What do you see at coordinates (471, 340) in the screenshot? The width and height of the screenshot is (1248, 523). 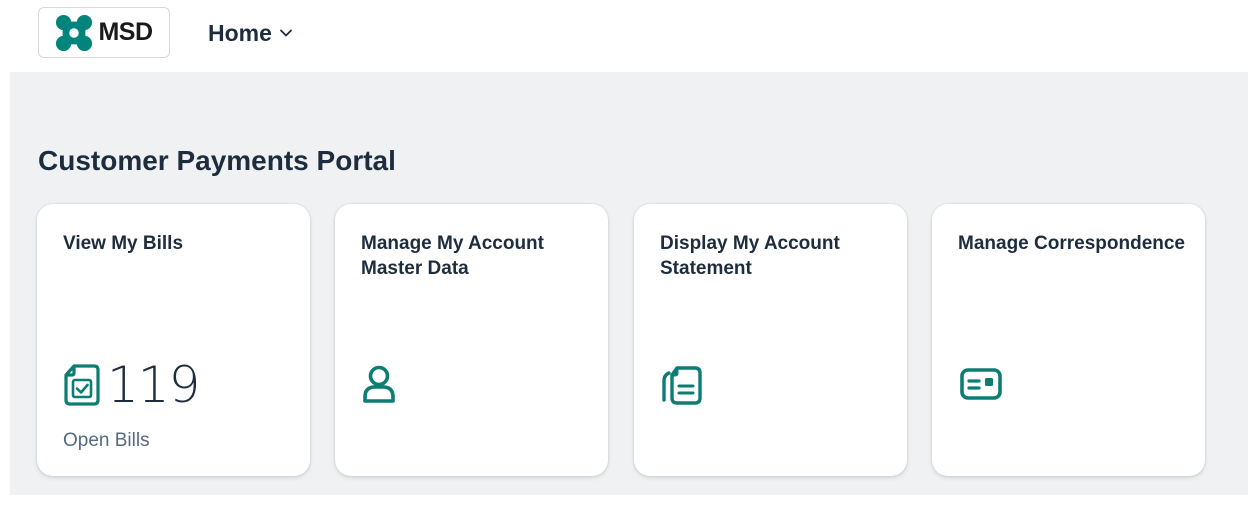 I see `tile-manage-account-master-data: Manage My Account Master Data` at bounding box center [471, 340].